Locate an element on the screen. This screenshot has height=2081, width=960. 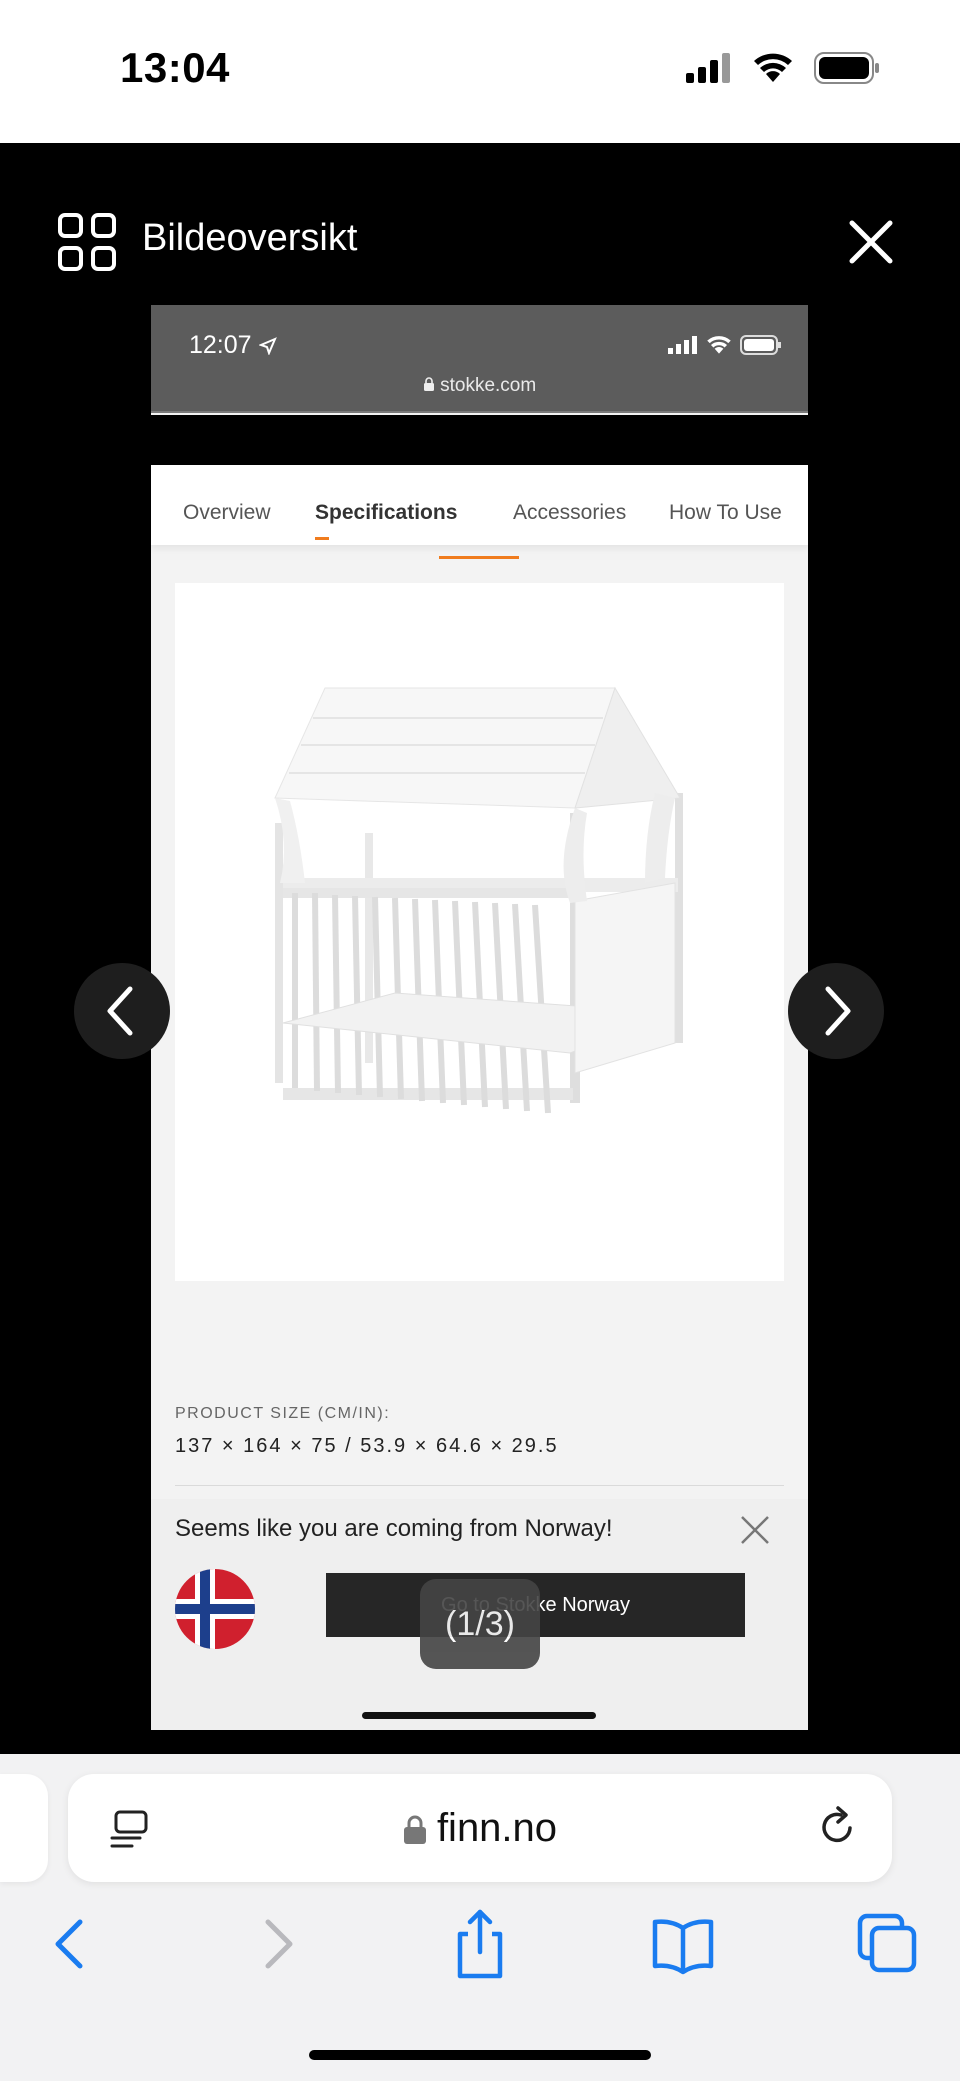
embedded-time: 12:07 is located at coordinates (233, 345).